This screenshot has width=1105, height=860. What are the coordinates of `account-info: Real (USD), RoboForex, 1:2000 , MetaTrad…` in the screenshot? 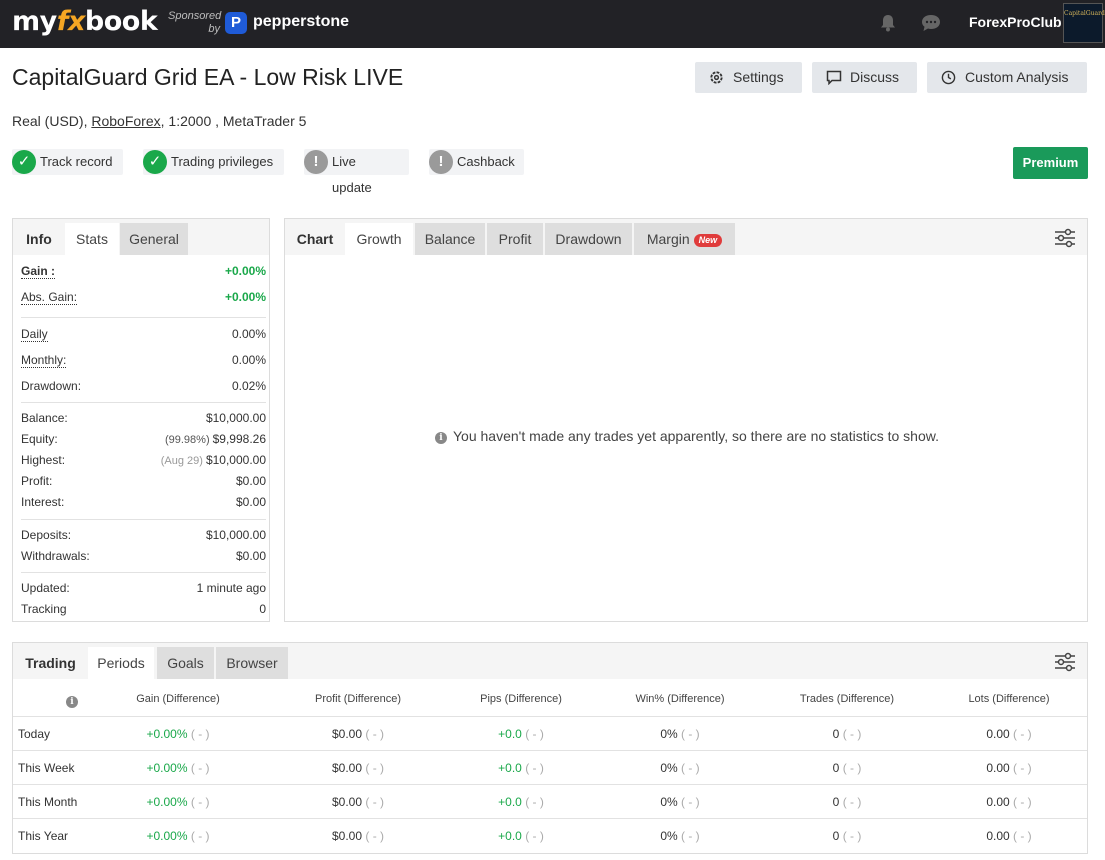 It's located at (159, 121).